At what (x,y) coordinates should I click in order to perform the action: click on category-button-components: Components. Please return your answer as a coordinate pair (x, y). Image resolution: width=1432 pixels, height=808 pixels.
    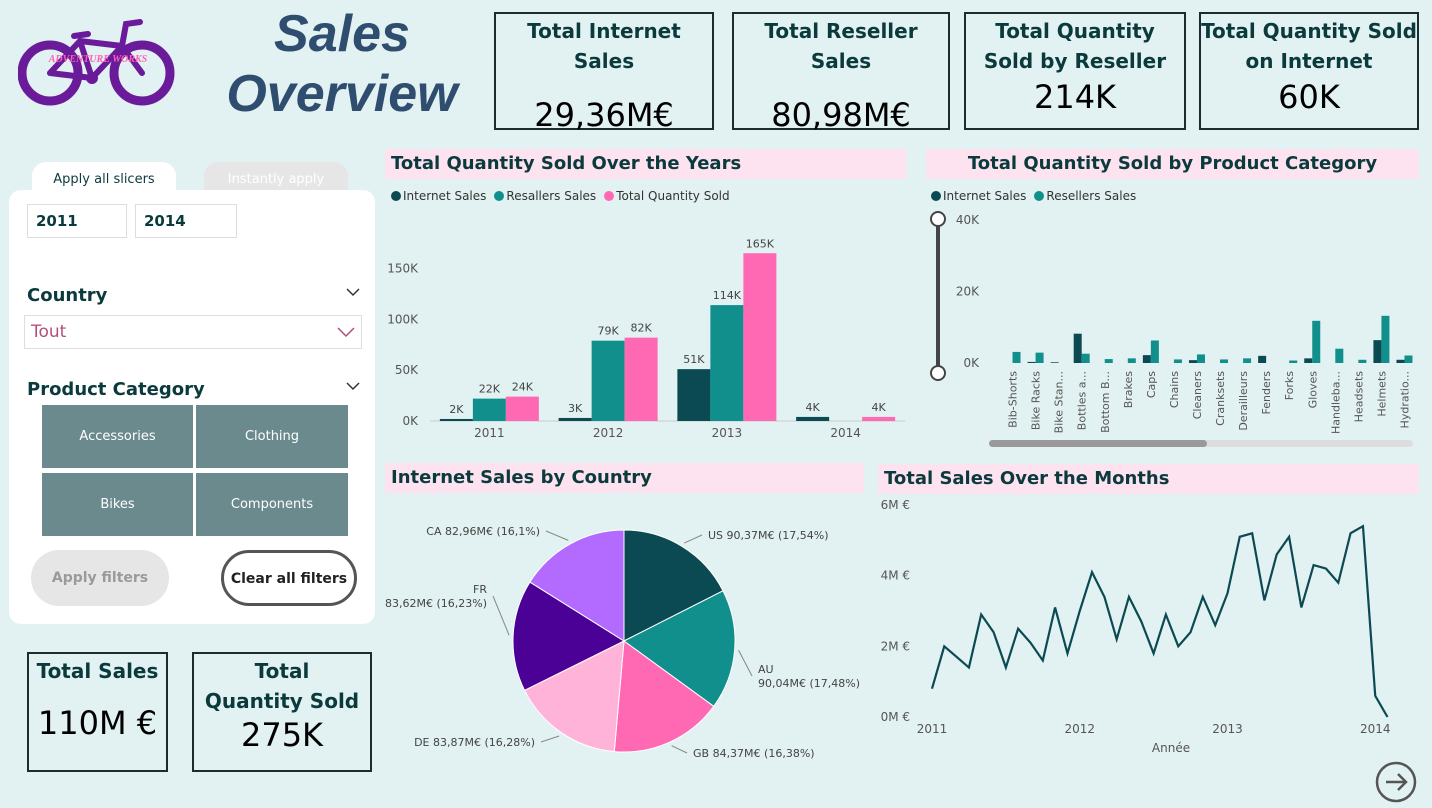
    Looking at the image, I should click on (272, 504).